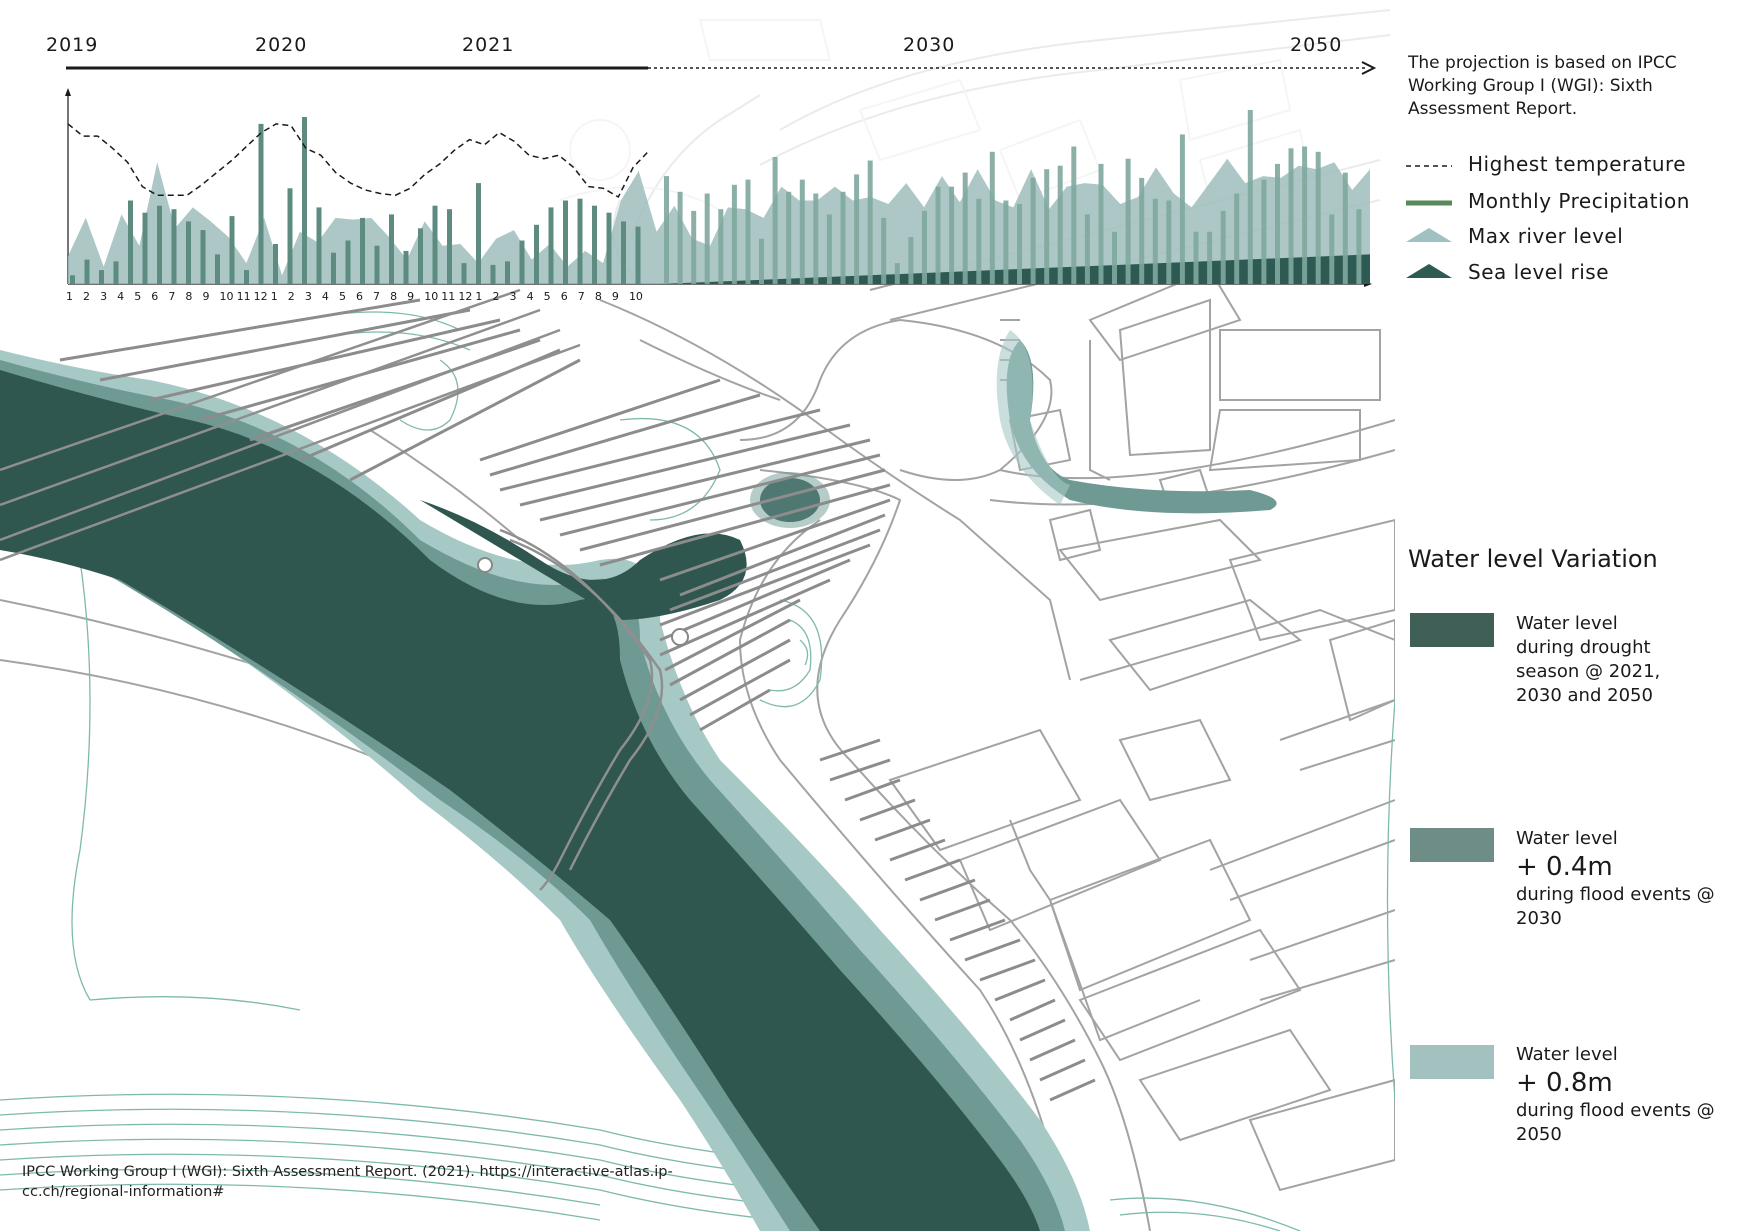 The image size is (1740, 1231). What do you see at coordinates (1452, 845) in the screenshot?
I see `flood-04-swatch` at bounding box center [1452, 845].